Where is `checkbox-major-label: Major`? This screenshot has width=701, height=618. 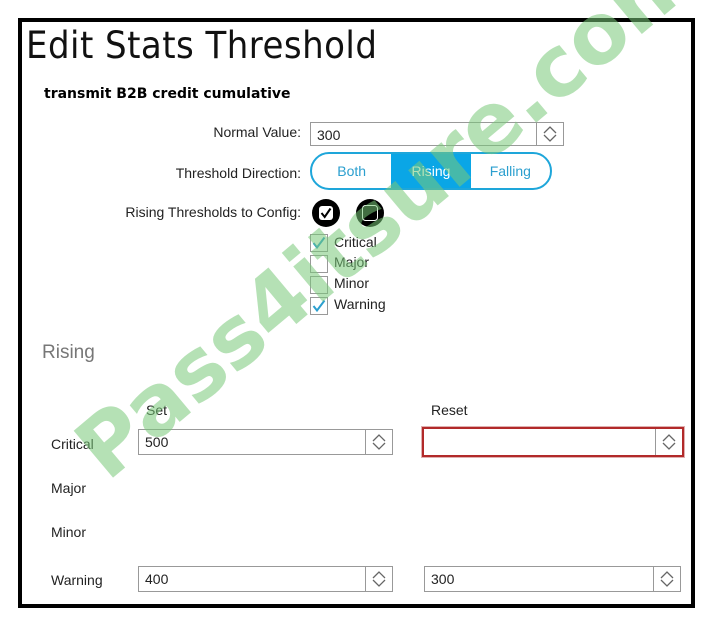
checkbox-major-label: Major is located at coordinates (352, 262).